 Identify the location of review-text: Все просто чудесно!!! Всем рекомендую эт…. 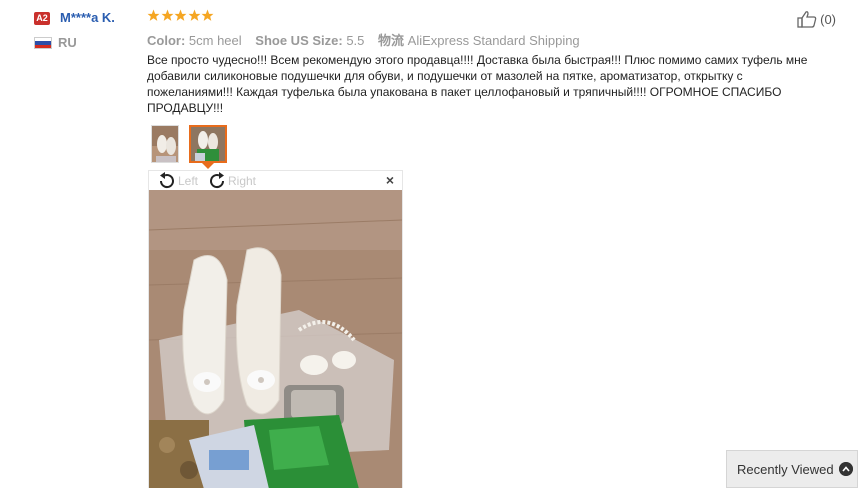
(477, 84).